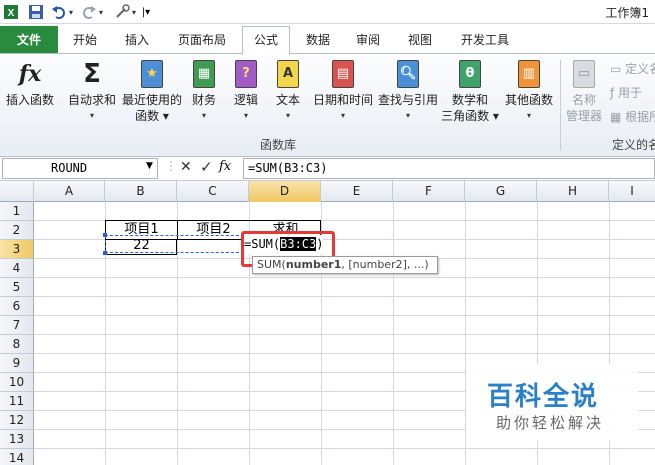 The image size is (655, 465). What do you see at coordinates (17, 457) in the screenshot?
I see `row-header-14: 14` at bounding box center [17, 457].